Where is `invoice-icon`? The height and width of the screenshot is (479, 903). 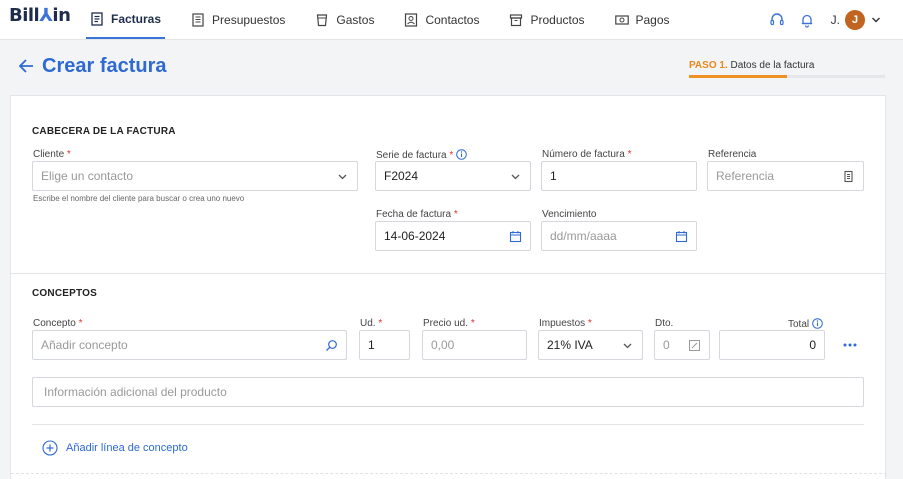
invoice-icon is located at coordinates (97, 18).